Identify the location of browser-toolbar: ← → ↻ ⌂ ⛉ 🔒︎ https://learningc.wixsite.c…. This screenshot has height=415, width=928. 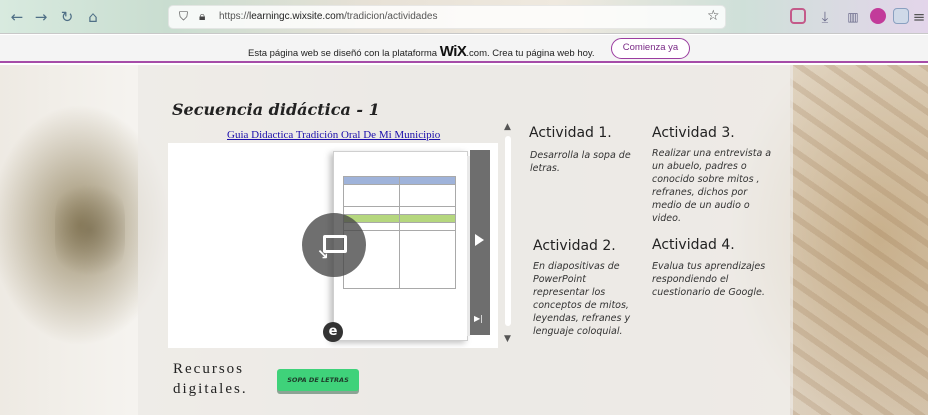
(464, 17).